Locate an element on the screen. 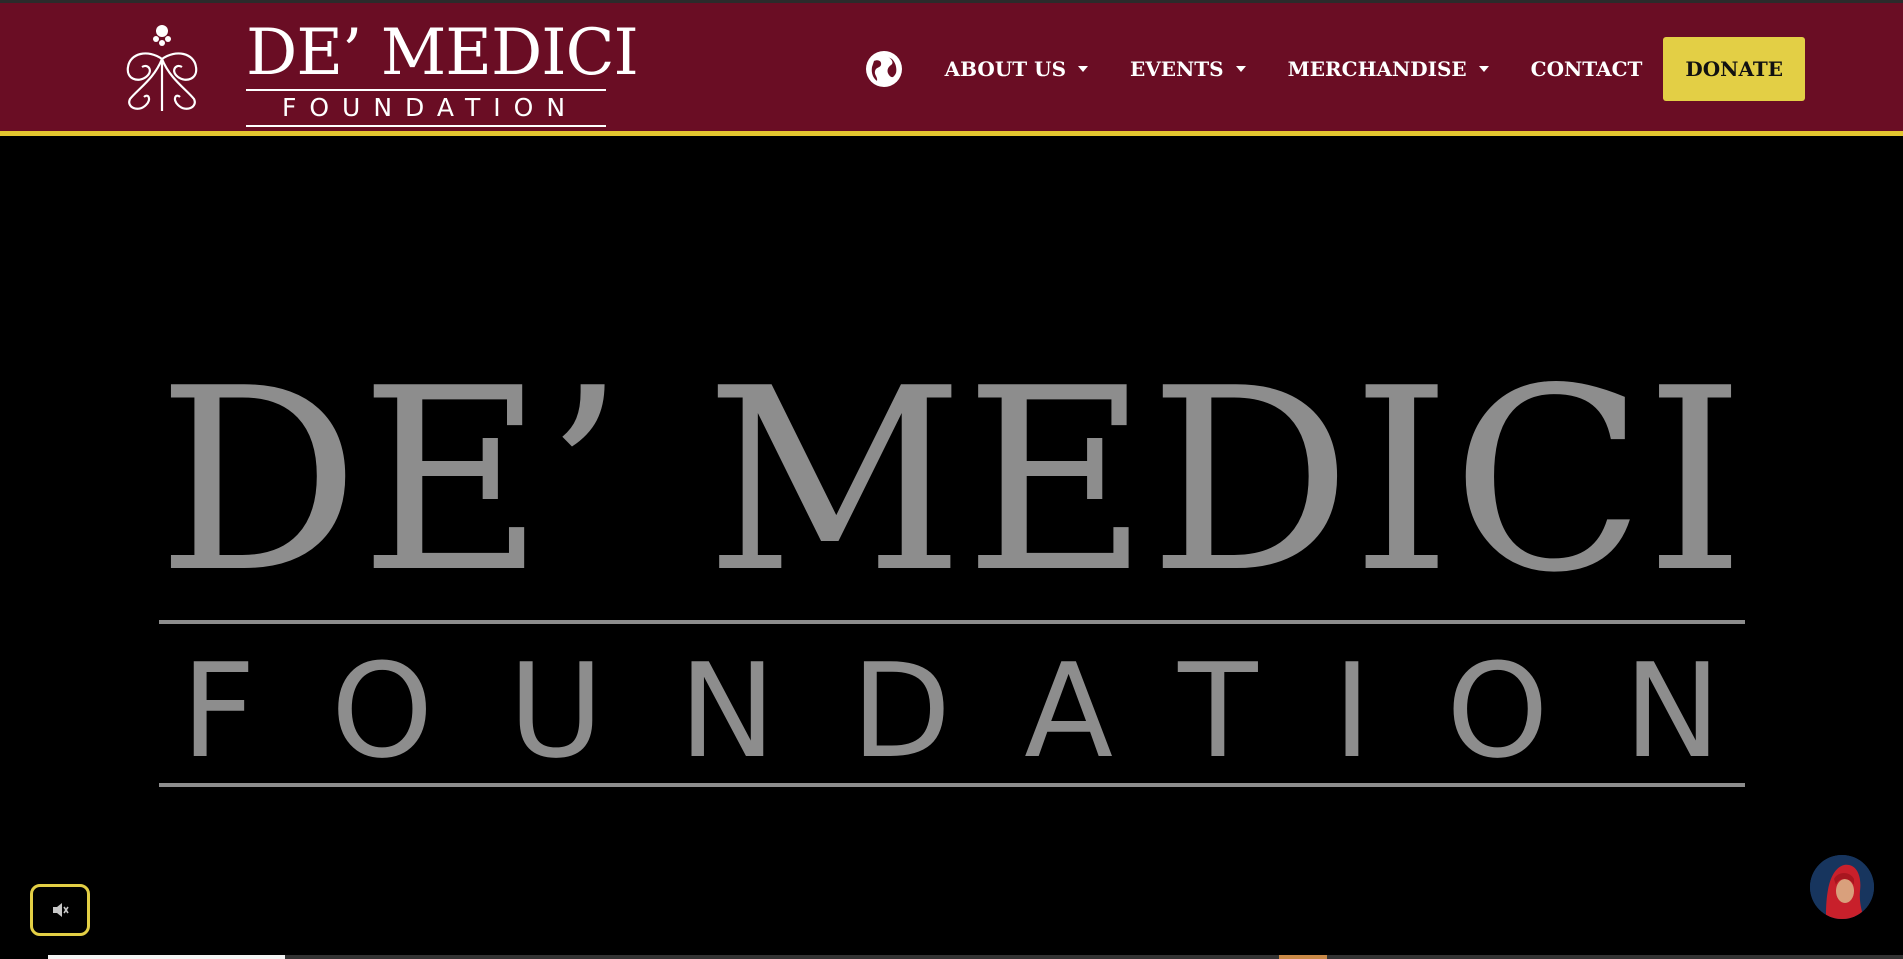 Image resolution: width=1903 pixels, height=959 pixels. nav-item-merchandise: MERCHANDISE is located at coordinates (1388, 69).